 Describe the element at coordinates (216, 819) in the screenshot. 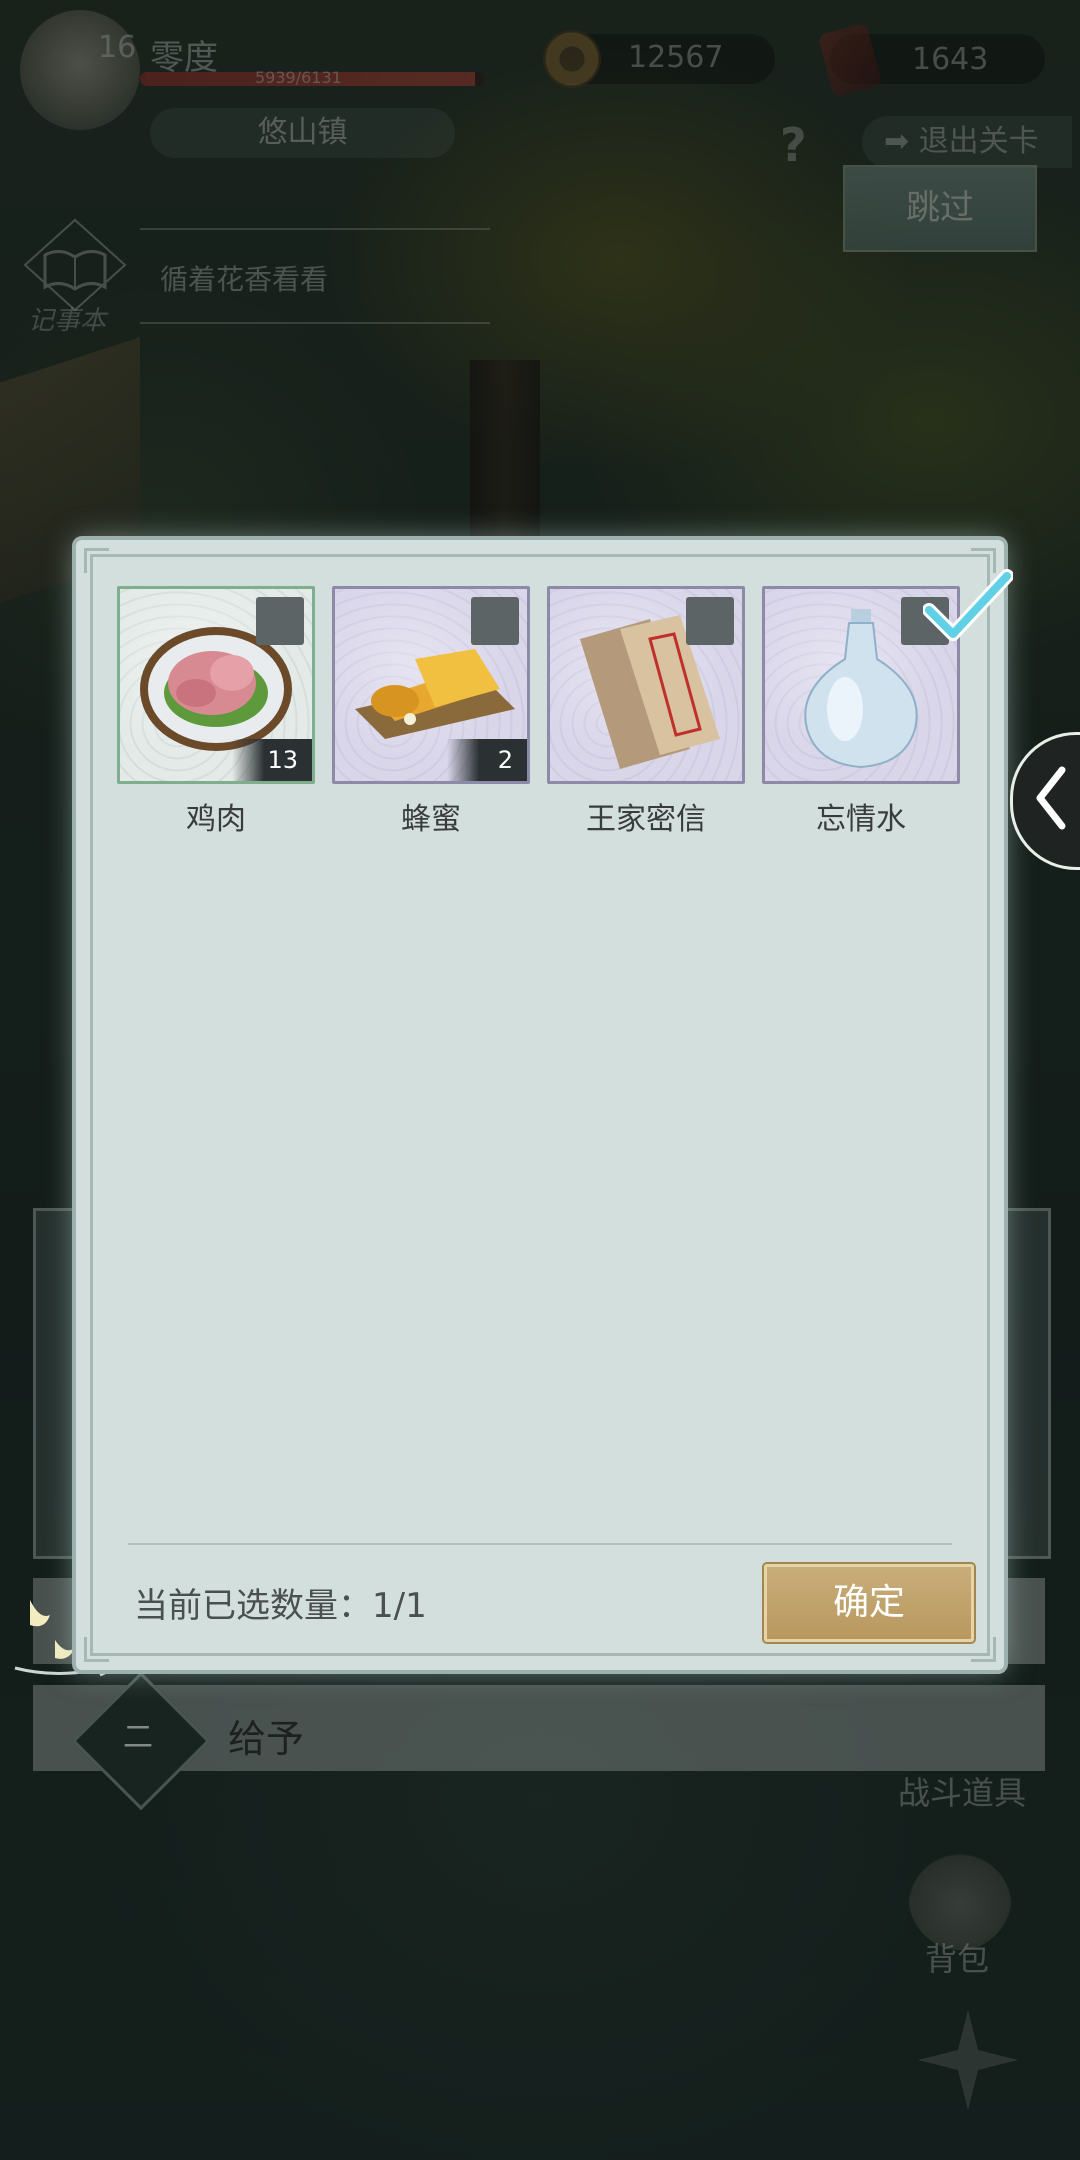

I see `item-name: 鸡肉` at that location.